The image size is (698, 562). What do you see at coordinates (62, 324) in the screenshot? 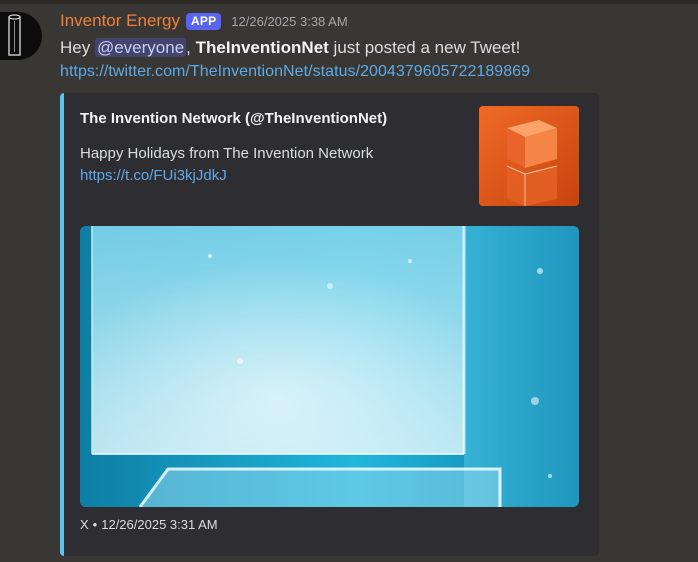
I see `embed-accent-bar` at bounding box center [62, 324].